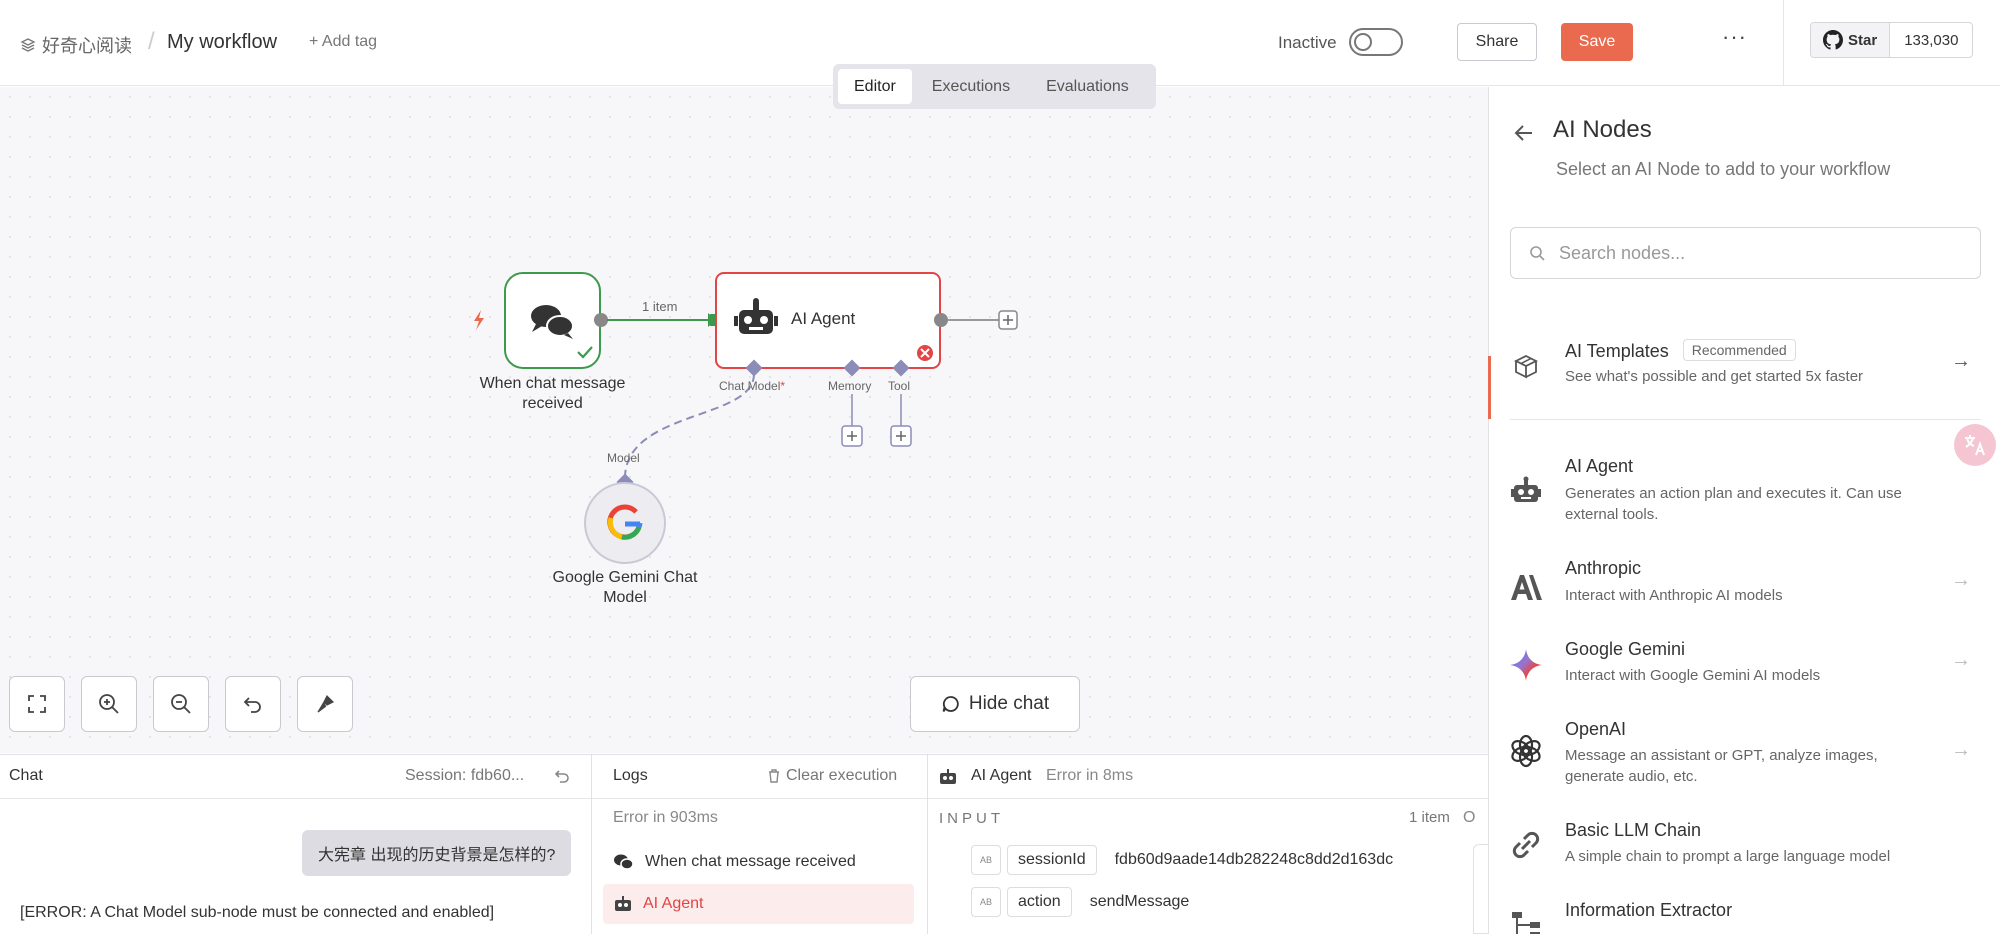  Describe the element at coordinates (630, 775) in the screenshot. I see `logs-panel-title: Logs` at that location.